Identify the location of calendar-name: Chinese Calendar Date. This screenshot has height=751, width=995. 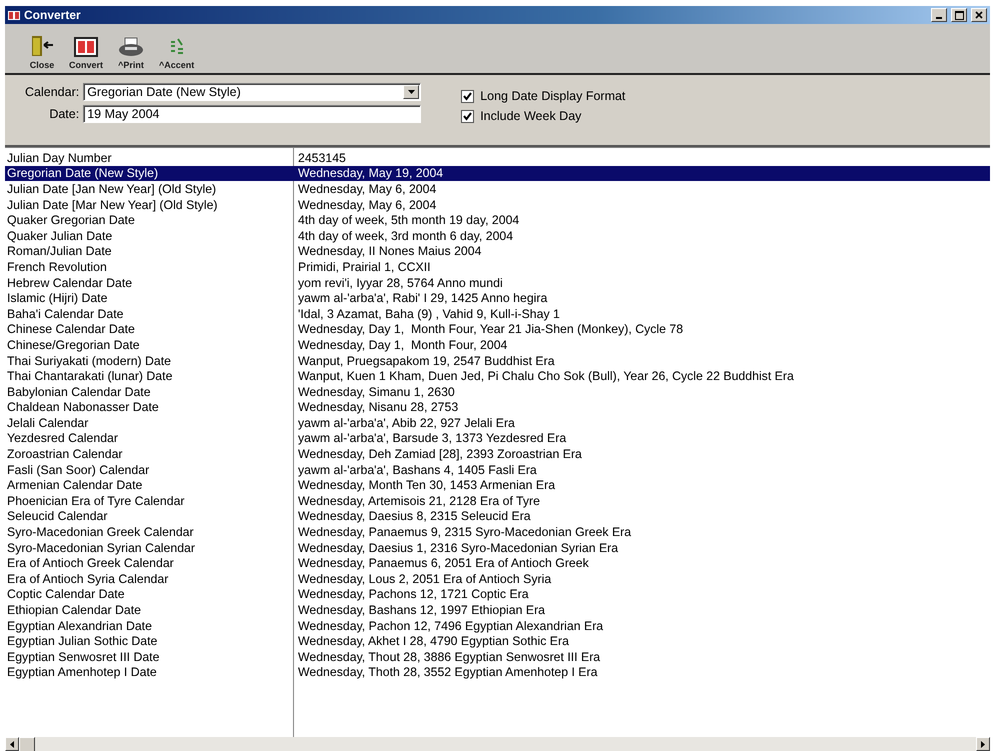
(71, 329).